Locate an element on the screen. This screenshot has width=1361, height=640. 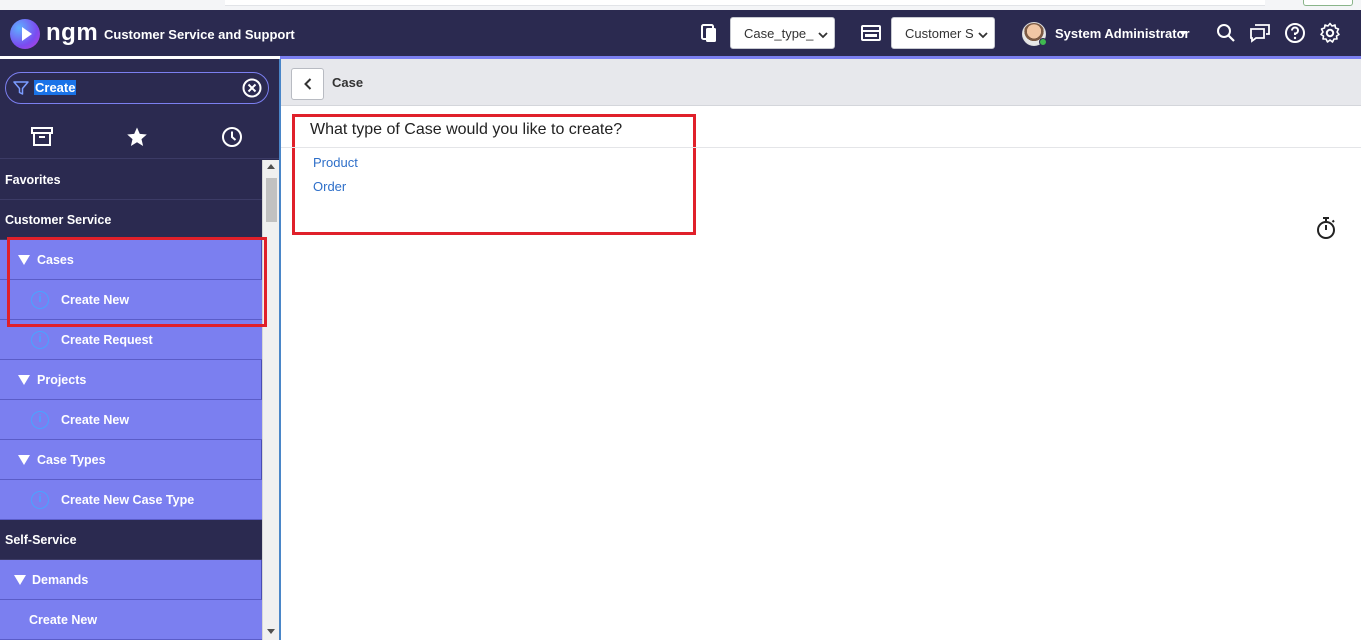
address-bar-edge is located at coordinates (745, 3).